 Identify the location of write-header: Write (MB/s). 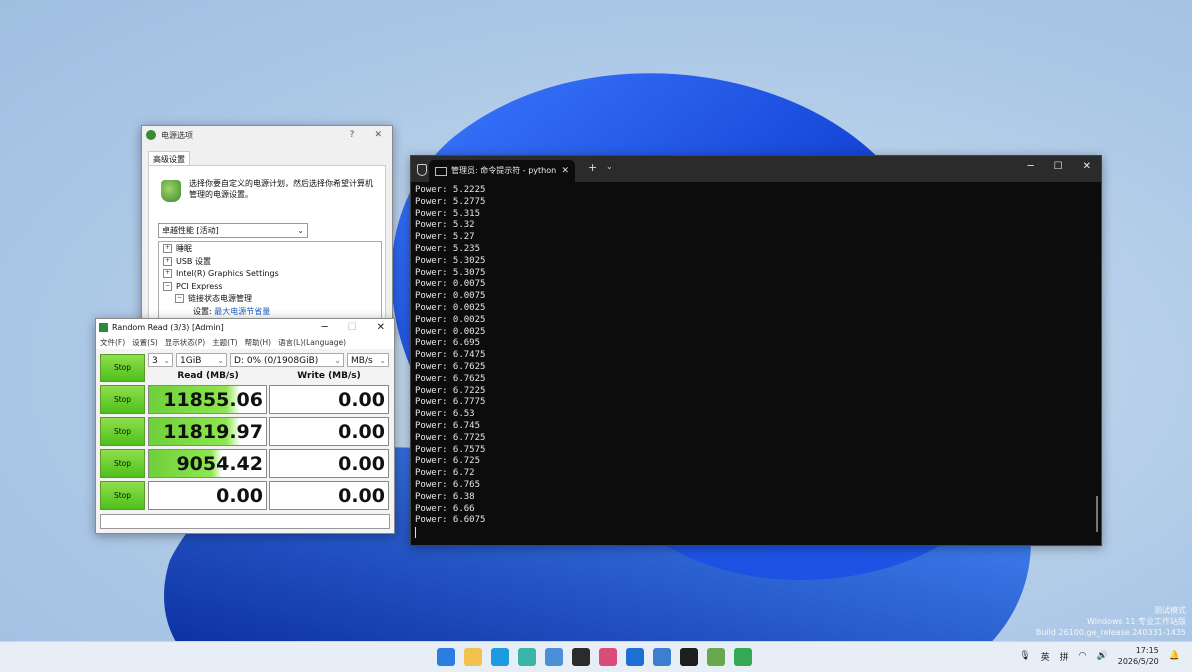
(329, 376).